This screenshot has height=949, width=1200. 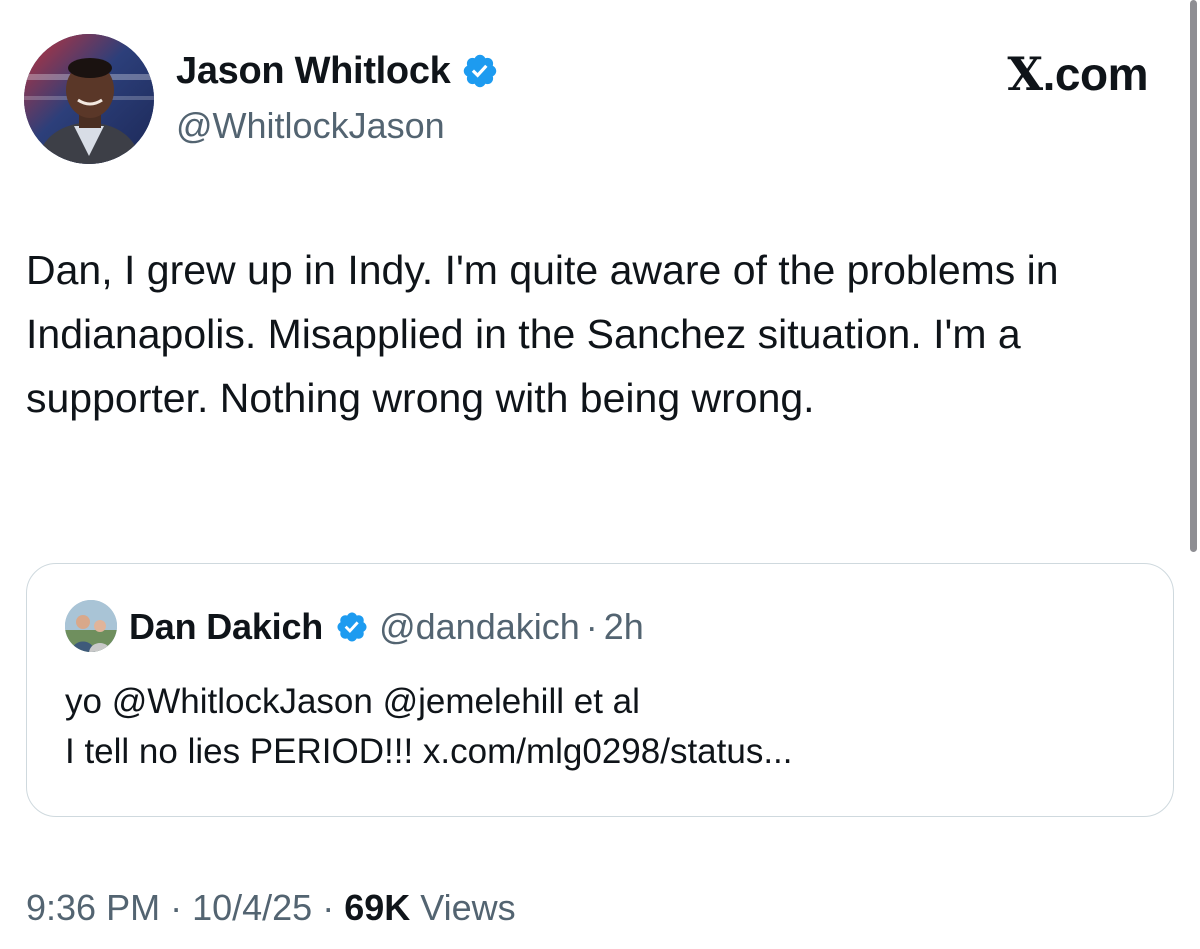 What do you see at coordinates (93, 907) in the screenshot?
I see `tweet-time: 9:36 PM` at bounding box center [93, 907].